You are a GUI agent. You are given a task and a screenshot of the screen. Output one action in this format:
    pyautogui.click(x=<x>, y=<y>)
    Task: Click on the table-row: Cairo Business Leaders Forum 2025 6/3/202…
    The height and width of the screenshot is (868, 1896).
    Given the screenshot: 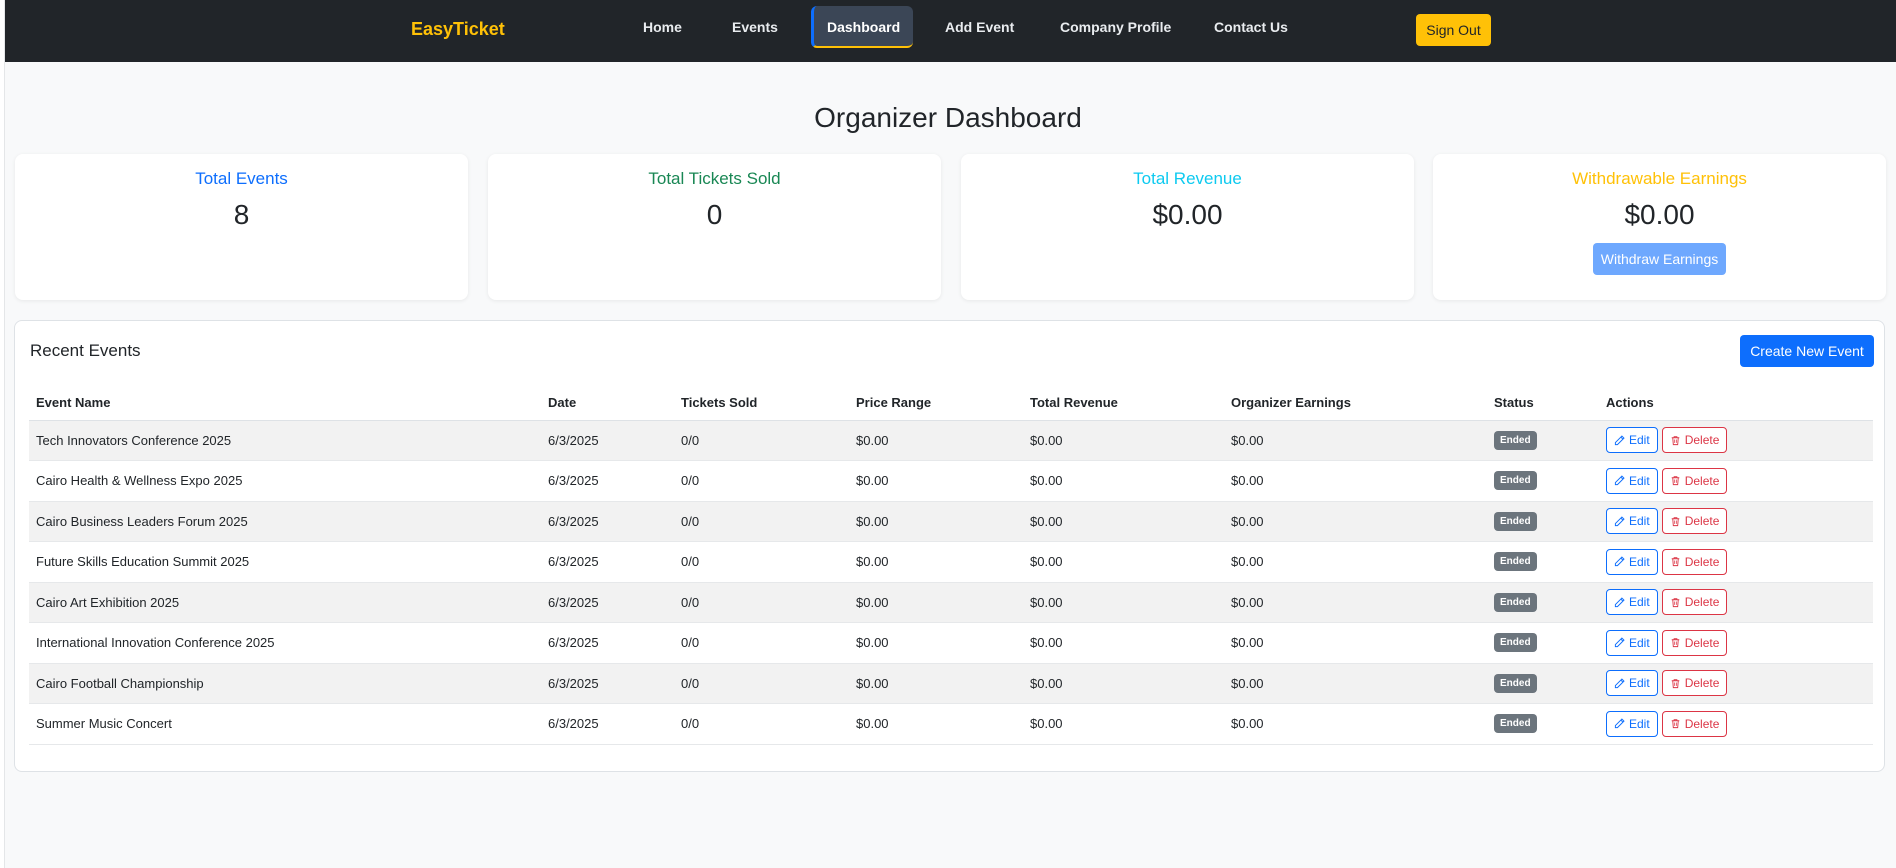 What is the action you would take?
    pyautogui.click(x=951, y=521)
    